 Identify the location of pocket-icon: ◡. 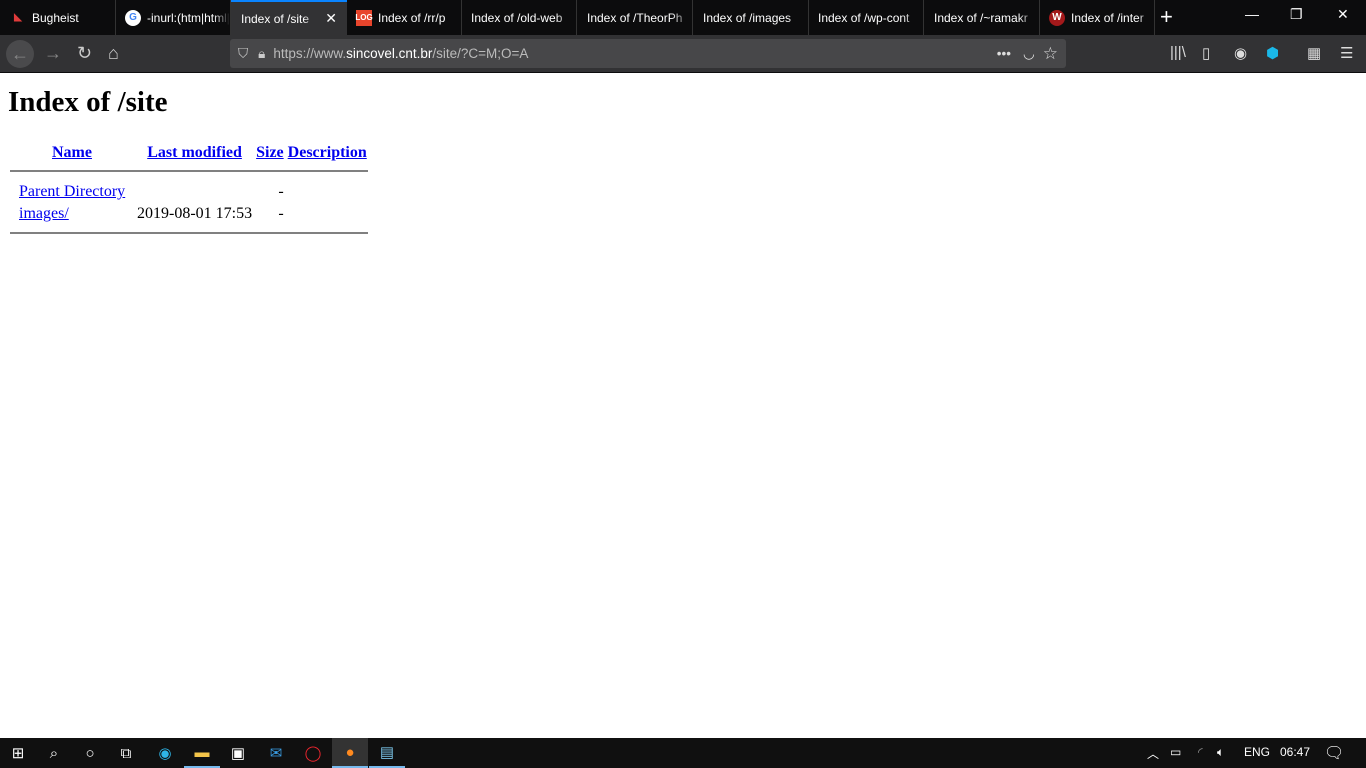
(1029, 54).